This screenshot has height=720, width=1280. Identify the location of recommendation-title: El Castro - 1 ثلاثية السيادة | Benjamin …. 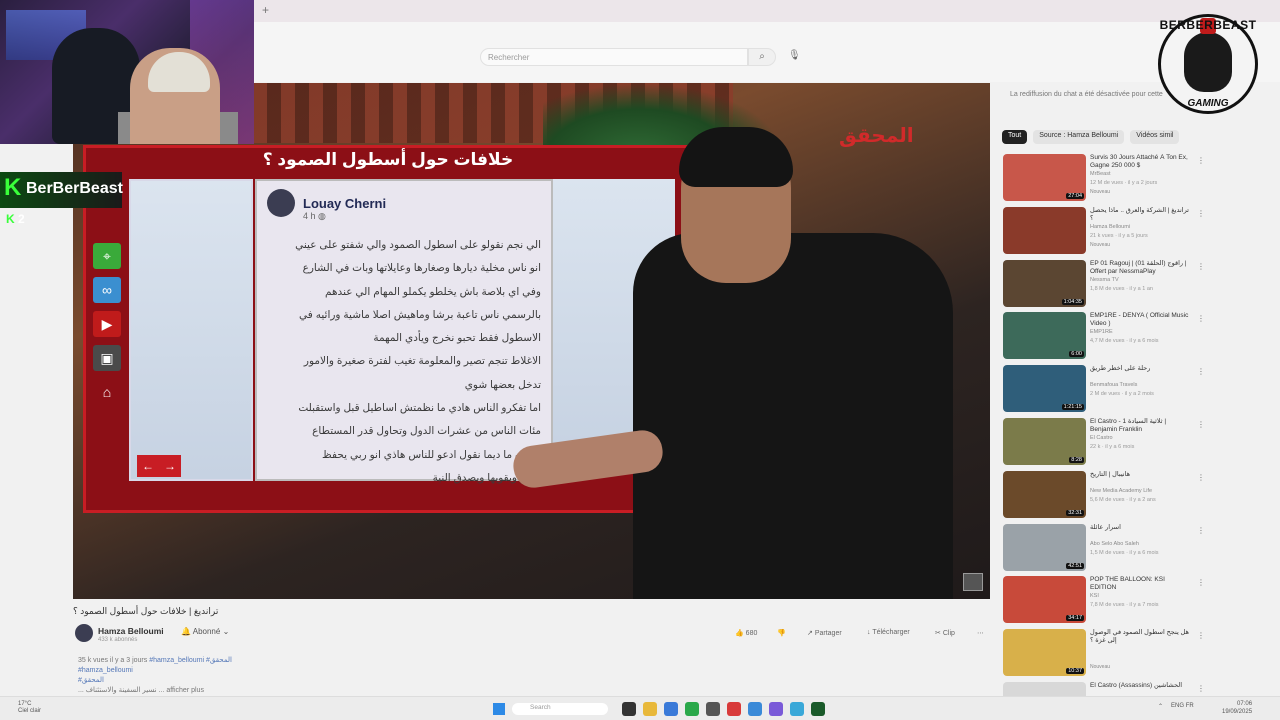
(1140, 426).